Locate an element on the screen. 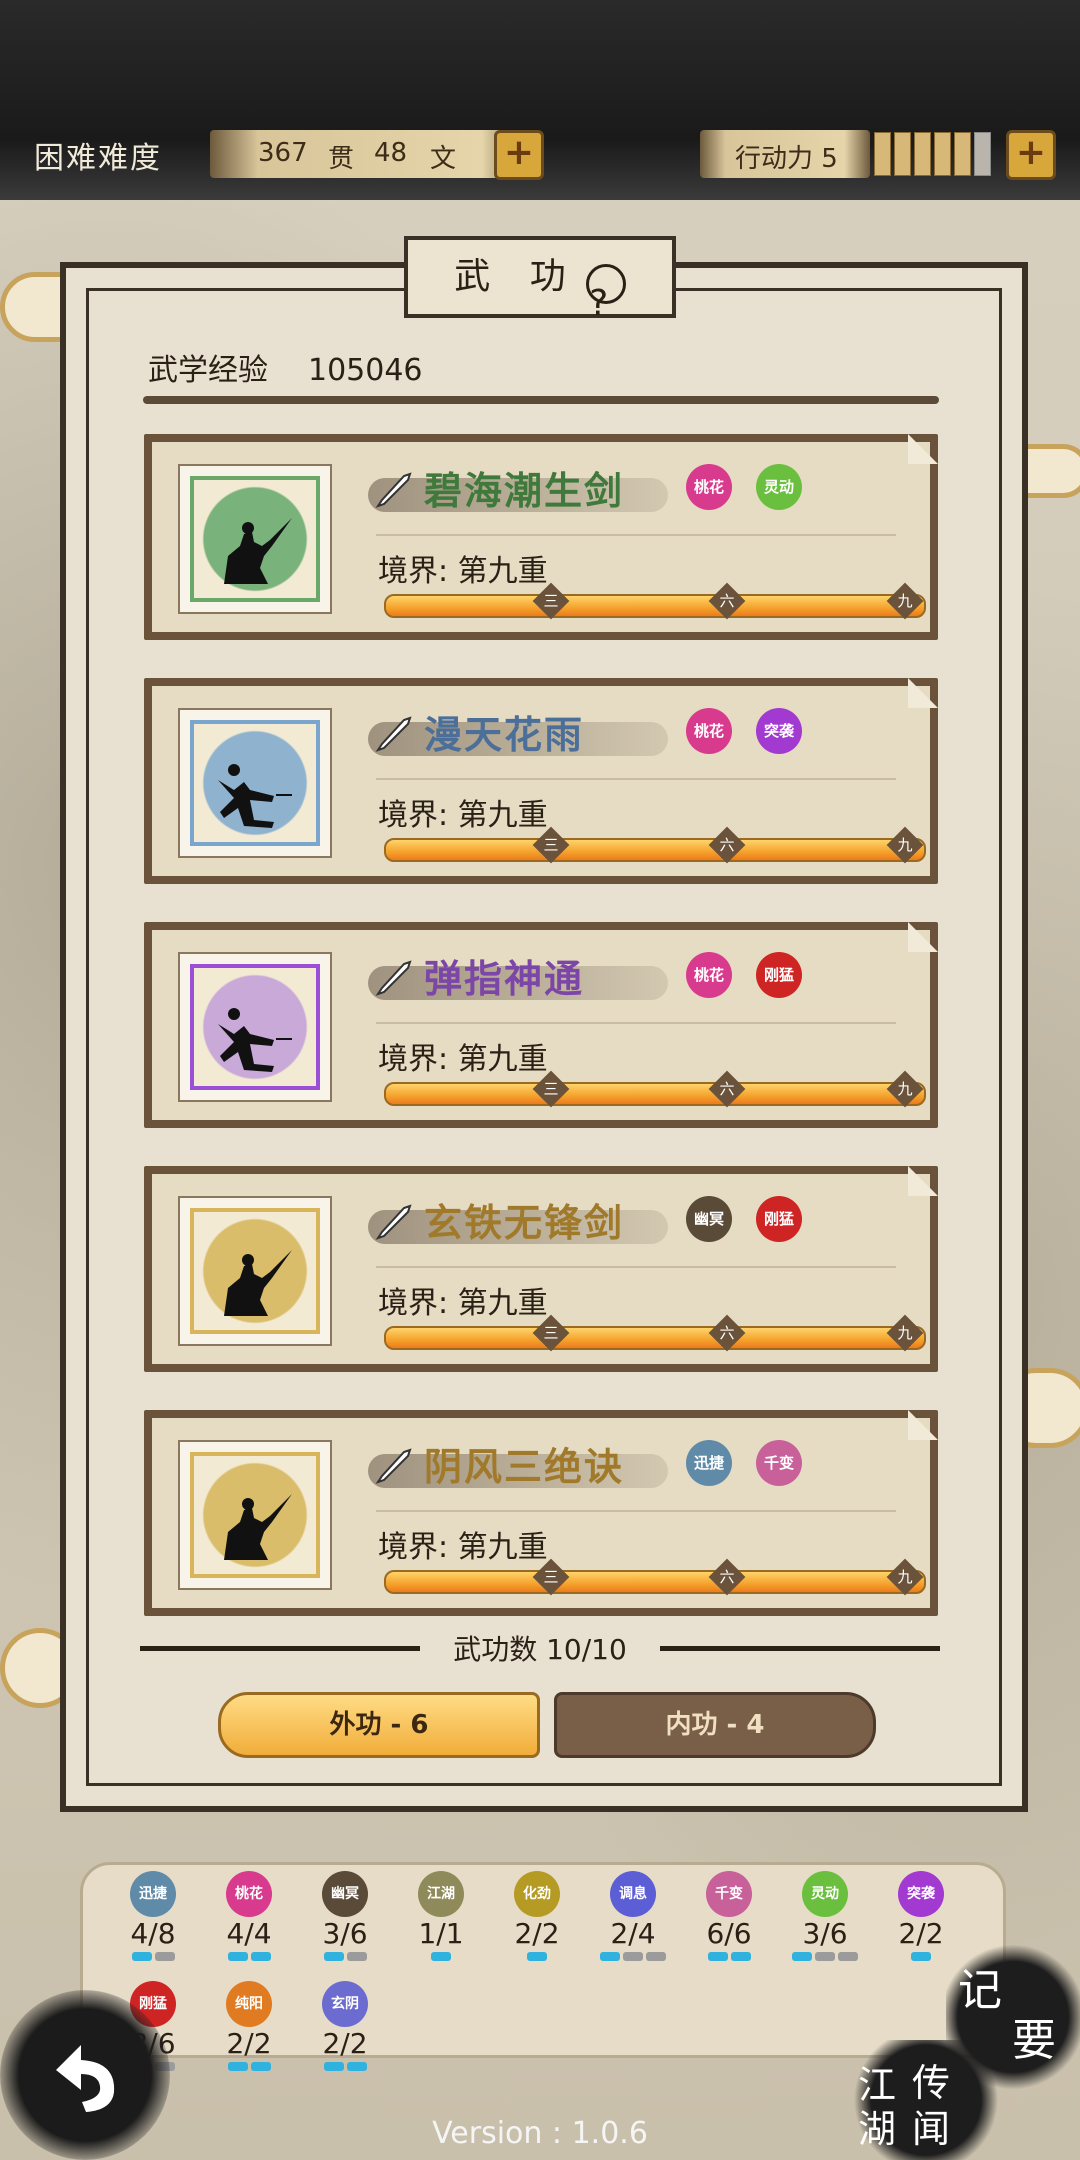 The width and height of the screenshot is (1080, 2160). attribute-value: 2/4 is located at coordinates (633, 1933).